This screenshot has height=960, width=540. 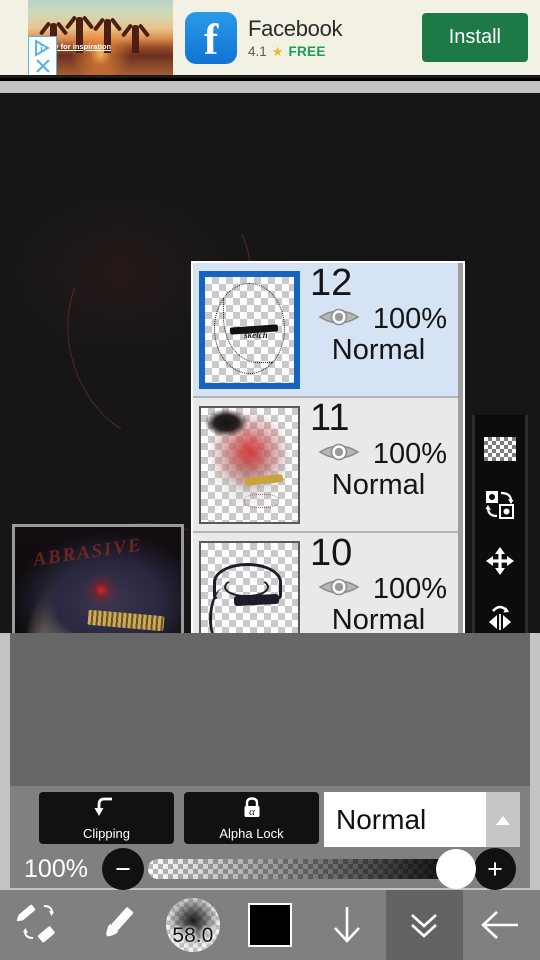 I want to click on blend-mode-value: Normal, so click(x=381, y=819).